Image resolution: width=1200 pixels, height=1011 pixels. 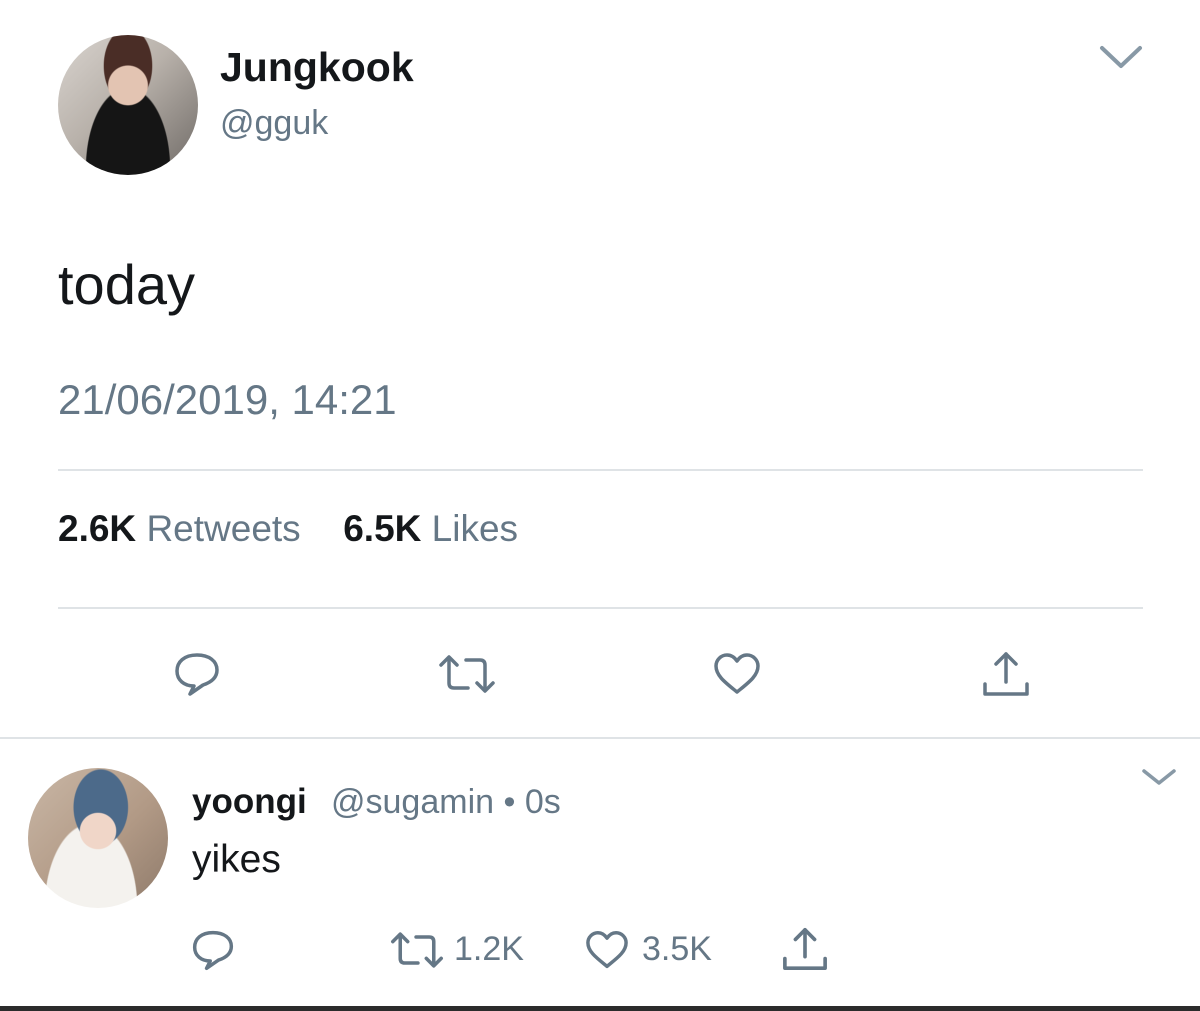 I want to click on retweets-label: Retweets, so click(x=223, y=528).